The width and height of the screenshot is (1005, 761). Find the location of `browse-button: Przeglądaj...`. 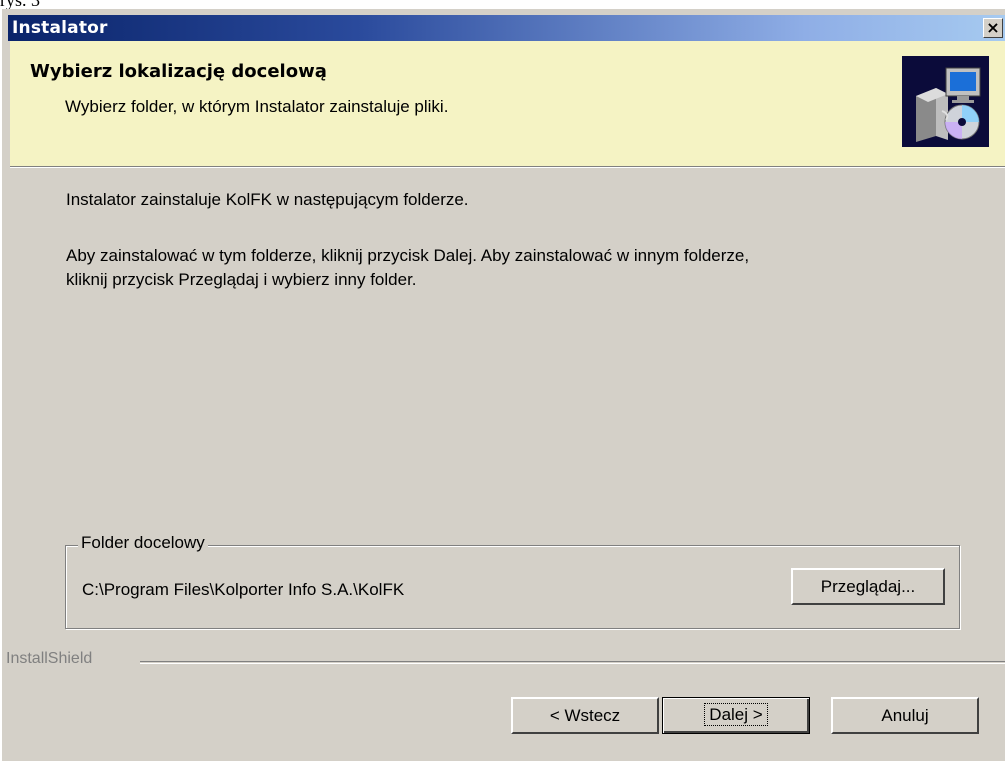

browse-button: Przeglądaj... is located at coordinates (868, 586).